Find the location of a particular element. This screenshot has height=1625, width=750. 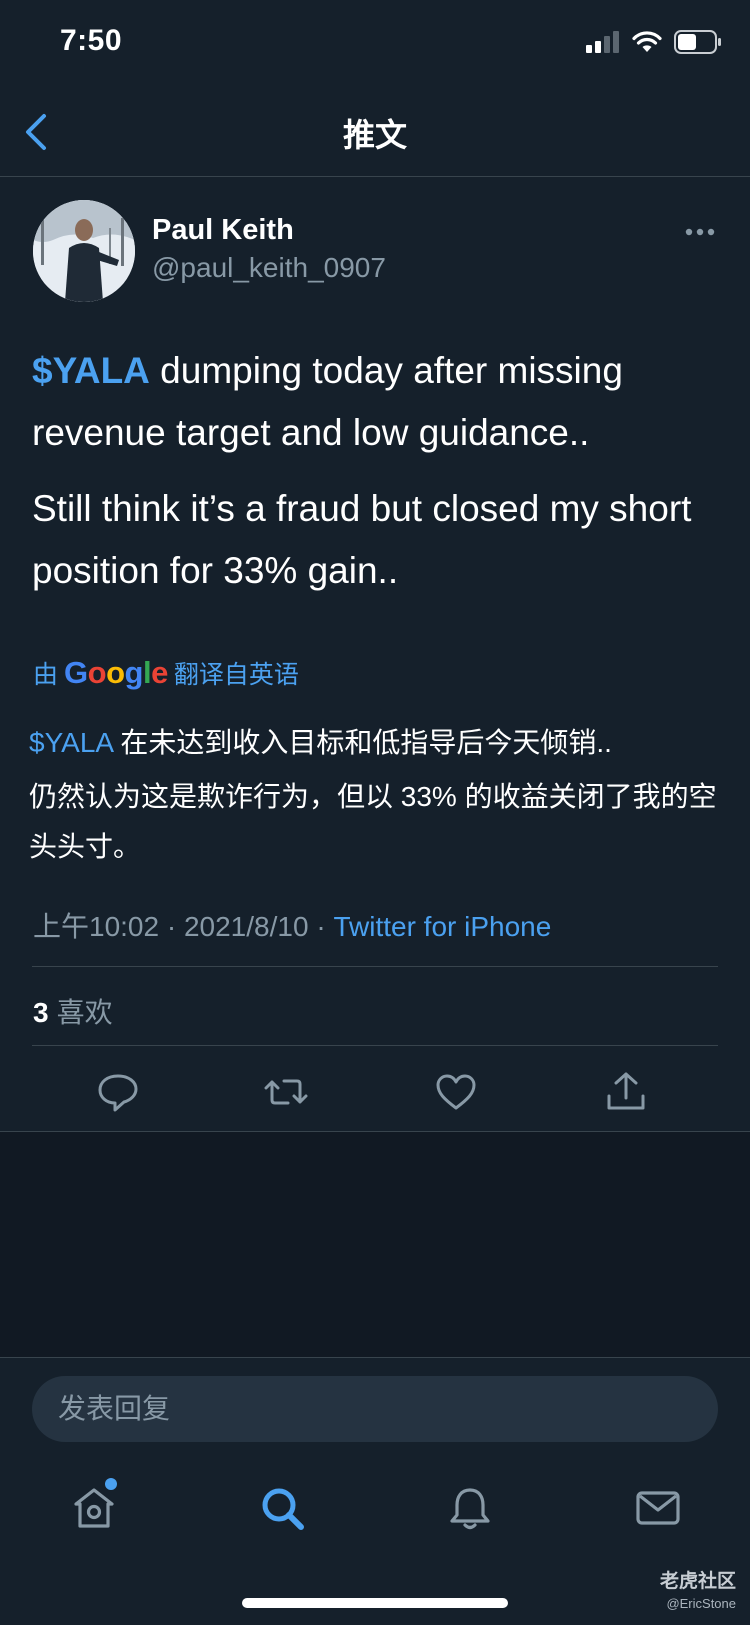

cashtag-link: $YALA is located at coordinates (91, 370).